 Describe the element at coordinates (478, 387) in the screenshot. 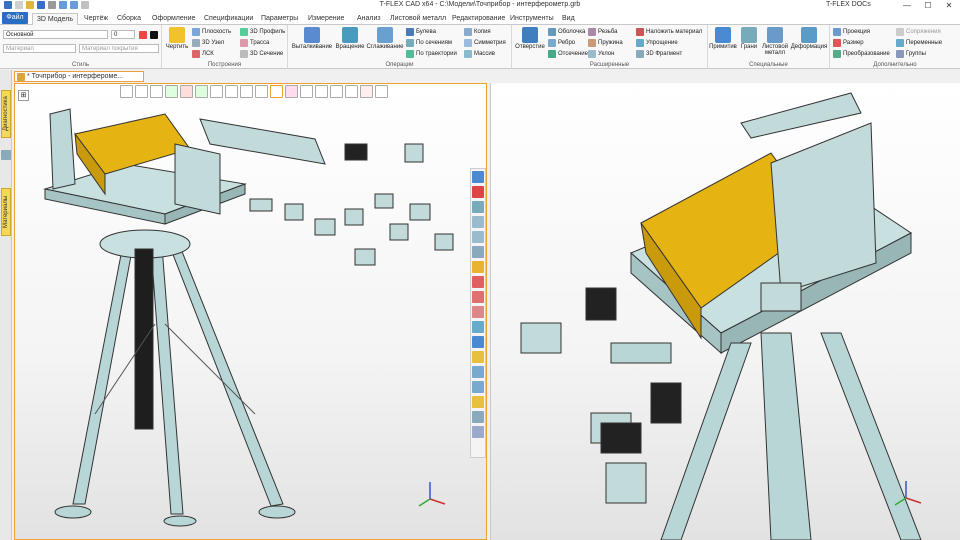

I see `top-view-icon` at that location.